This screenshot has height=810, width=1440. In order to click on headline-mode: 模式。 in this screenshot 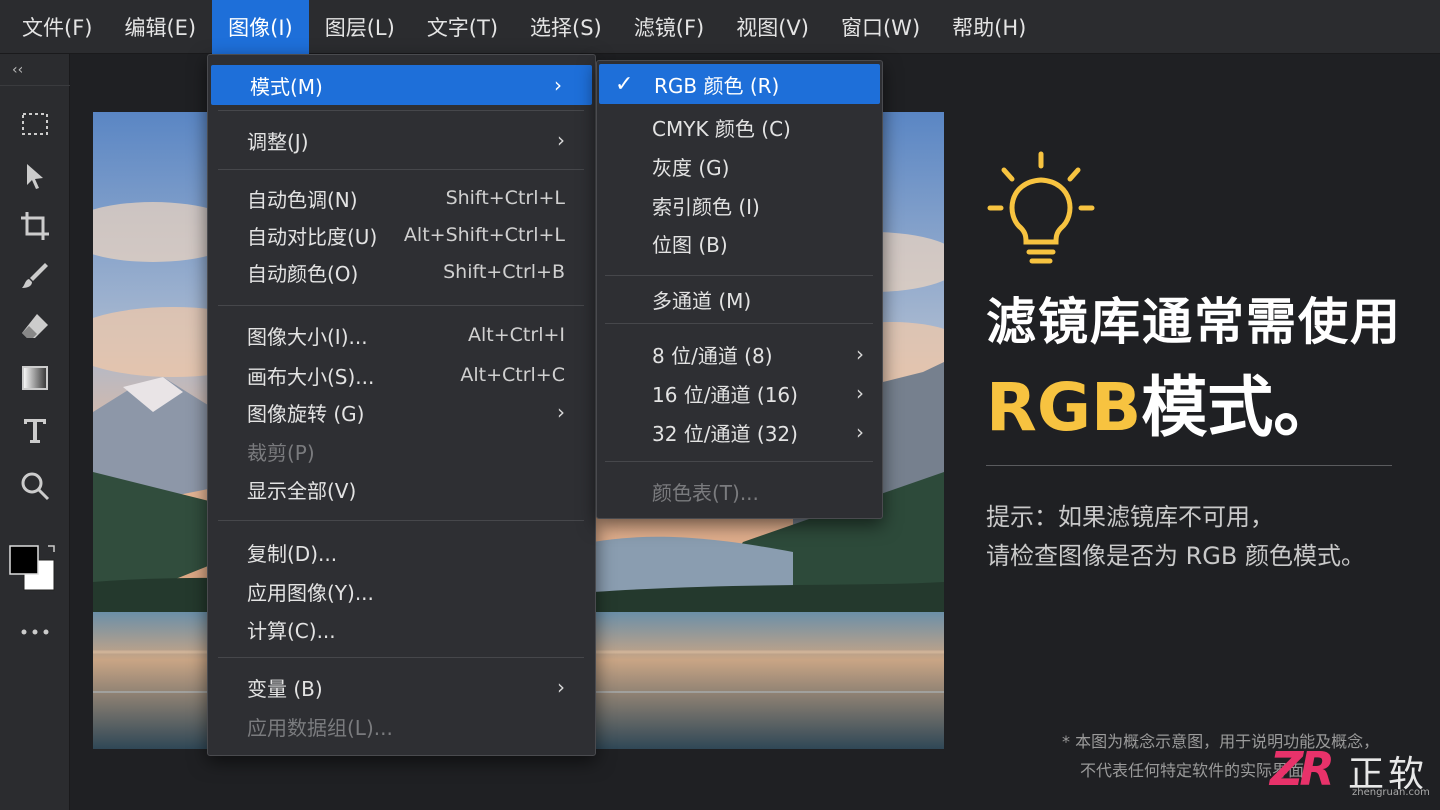, I will do `click(1240, 407)`.